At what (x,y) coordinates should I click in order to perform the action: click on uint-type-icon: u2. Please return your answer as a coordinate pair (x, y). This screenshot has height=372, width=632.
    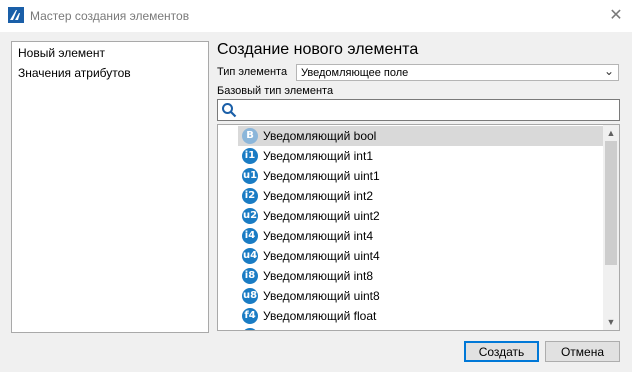
    Looking at the image, I should click on (250, 216).